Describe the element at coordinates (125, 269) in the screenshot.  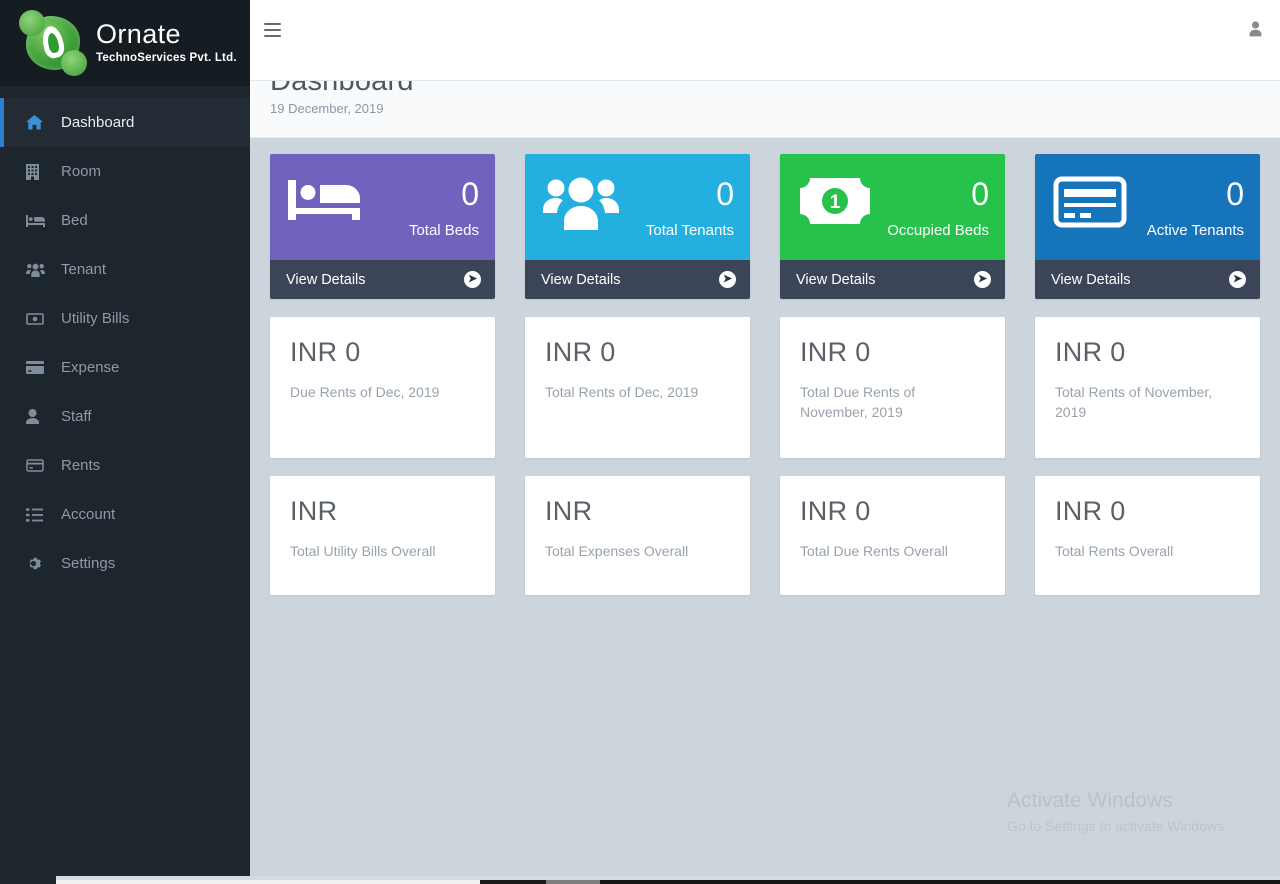
I see `sidebar-item-tenant: Tenant` at that location.